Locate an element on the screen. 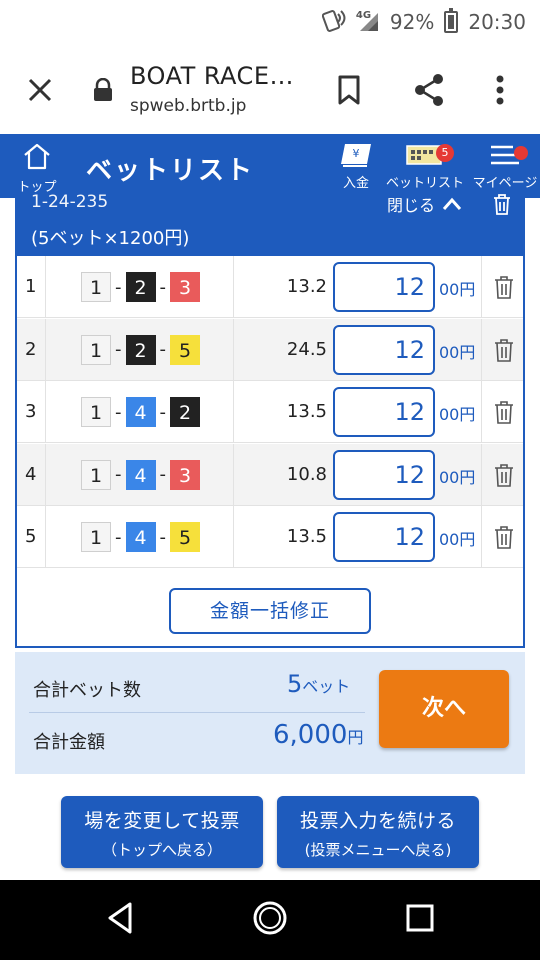 Image resolution: width=540 pixels, height=960 pixels. chevron-up-icon is located at coordinates (452, 203).